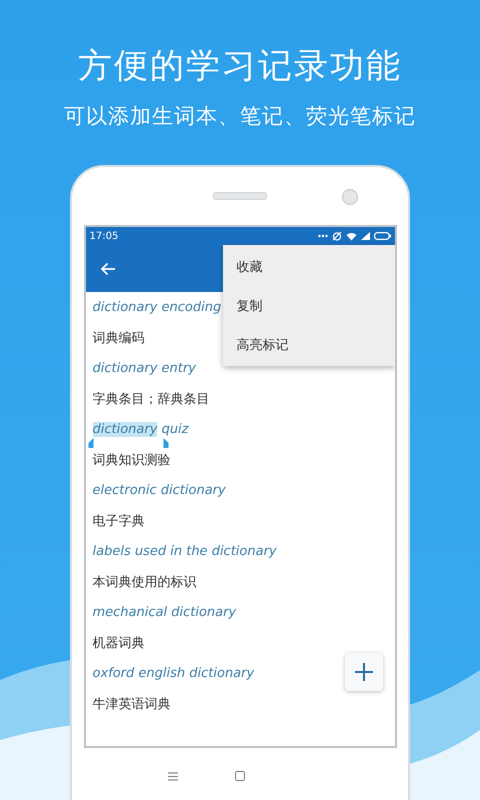 The width and height of the screenshot is (480, 800). I want to click on back-arrow-icon, so click(108, 269).